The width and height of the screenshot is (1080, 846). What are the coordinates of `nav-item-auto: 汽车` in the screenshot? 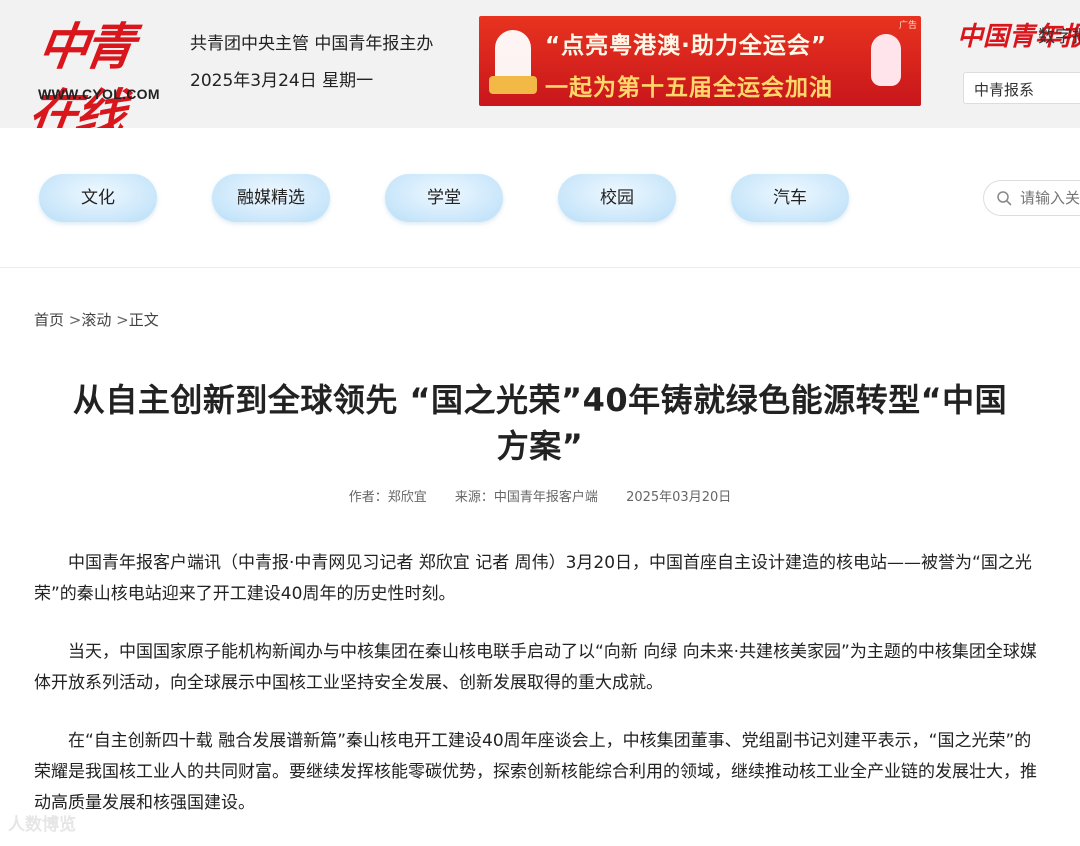 It's located at (790, 198).